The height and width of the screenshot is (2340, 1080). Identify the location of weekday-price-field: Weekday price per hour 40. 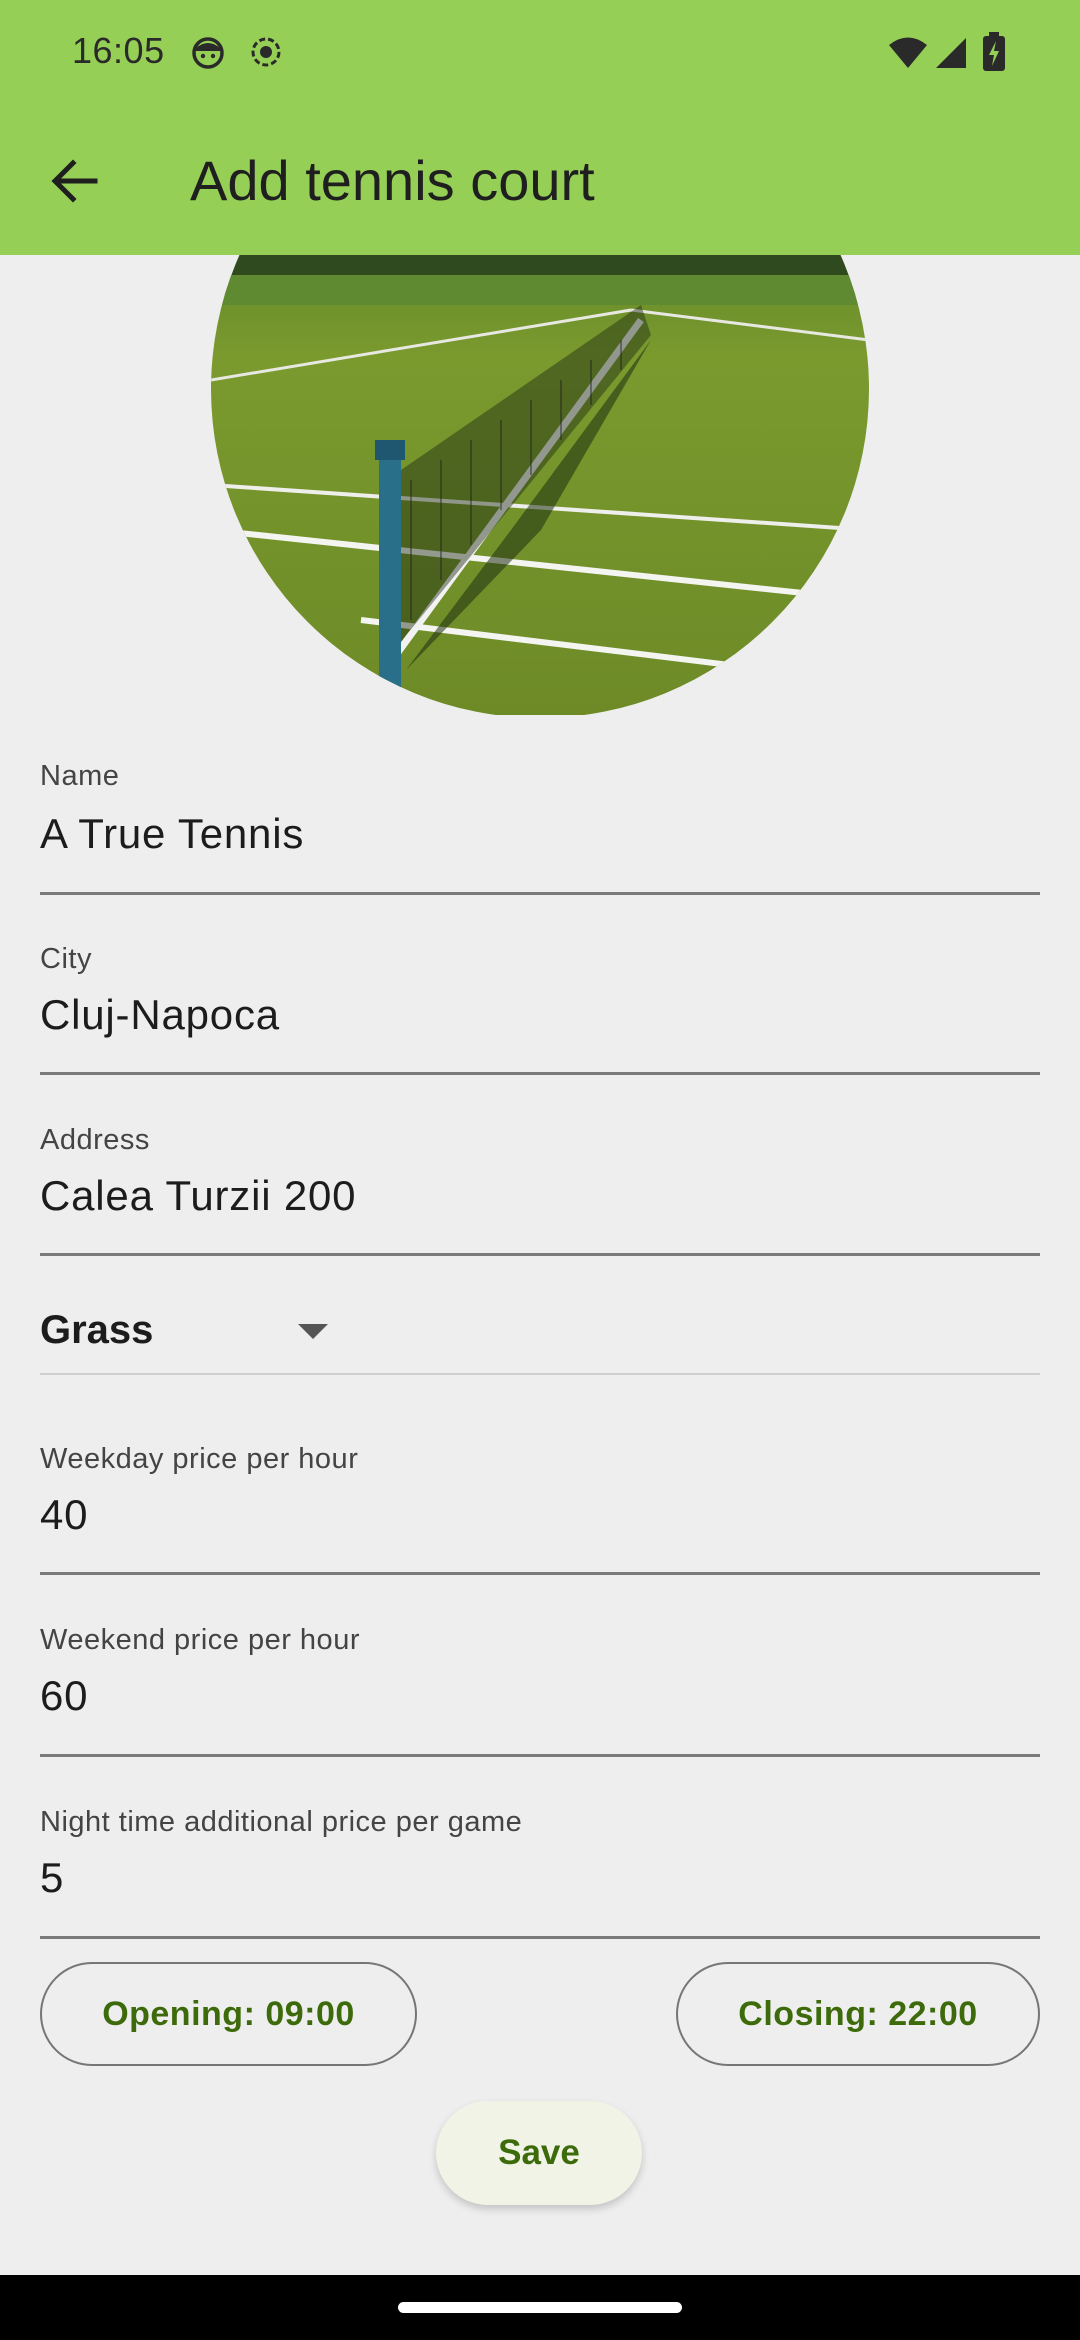
(540, 1485).